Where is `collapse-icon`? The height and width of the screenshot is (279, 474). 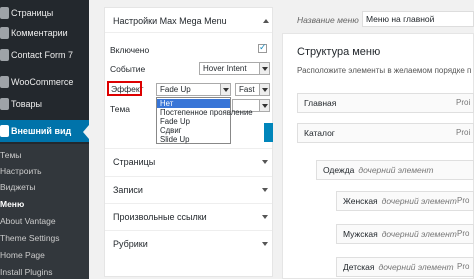
collapse-icon is located at coordinates (266, 21).